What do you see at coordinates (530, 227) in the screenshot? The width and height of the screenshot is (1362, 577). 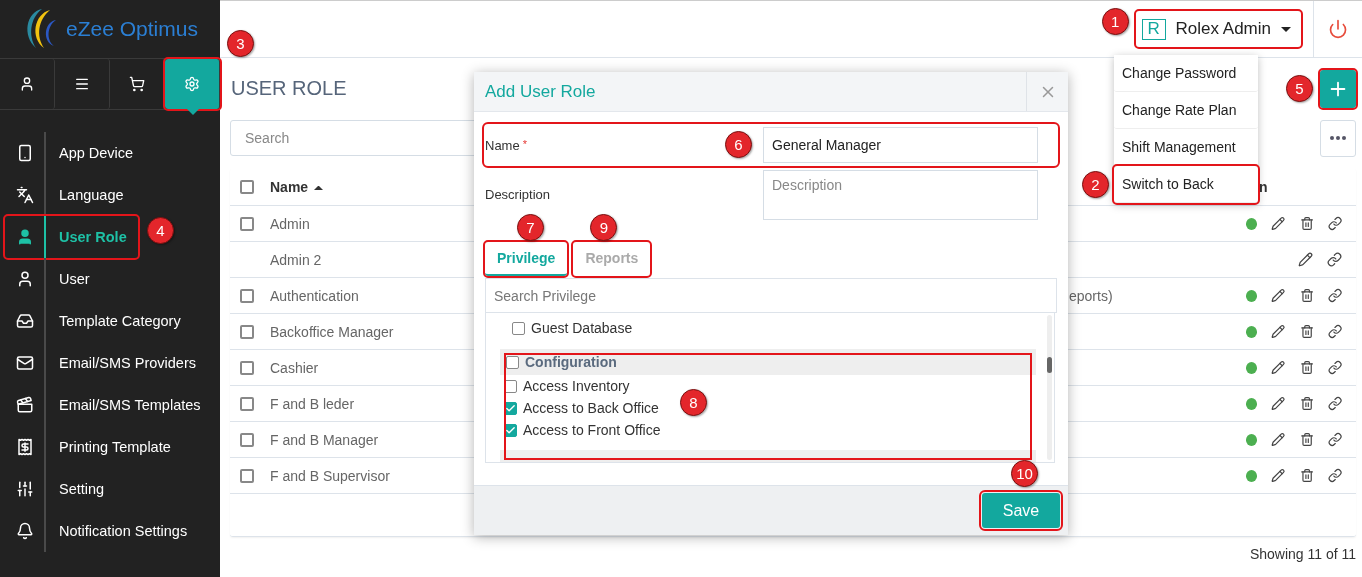 I see `callout-badge: 7` at bounding box center [530, 227].